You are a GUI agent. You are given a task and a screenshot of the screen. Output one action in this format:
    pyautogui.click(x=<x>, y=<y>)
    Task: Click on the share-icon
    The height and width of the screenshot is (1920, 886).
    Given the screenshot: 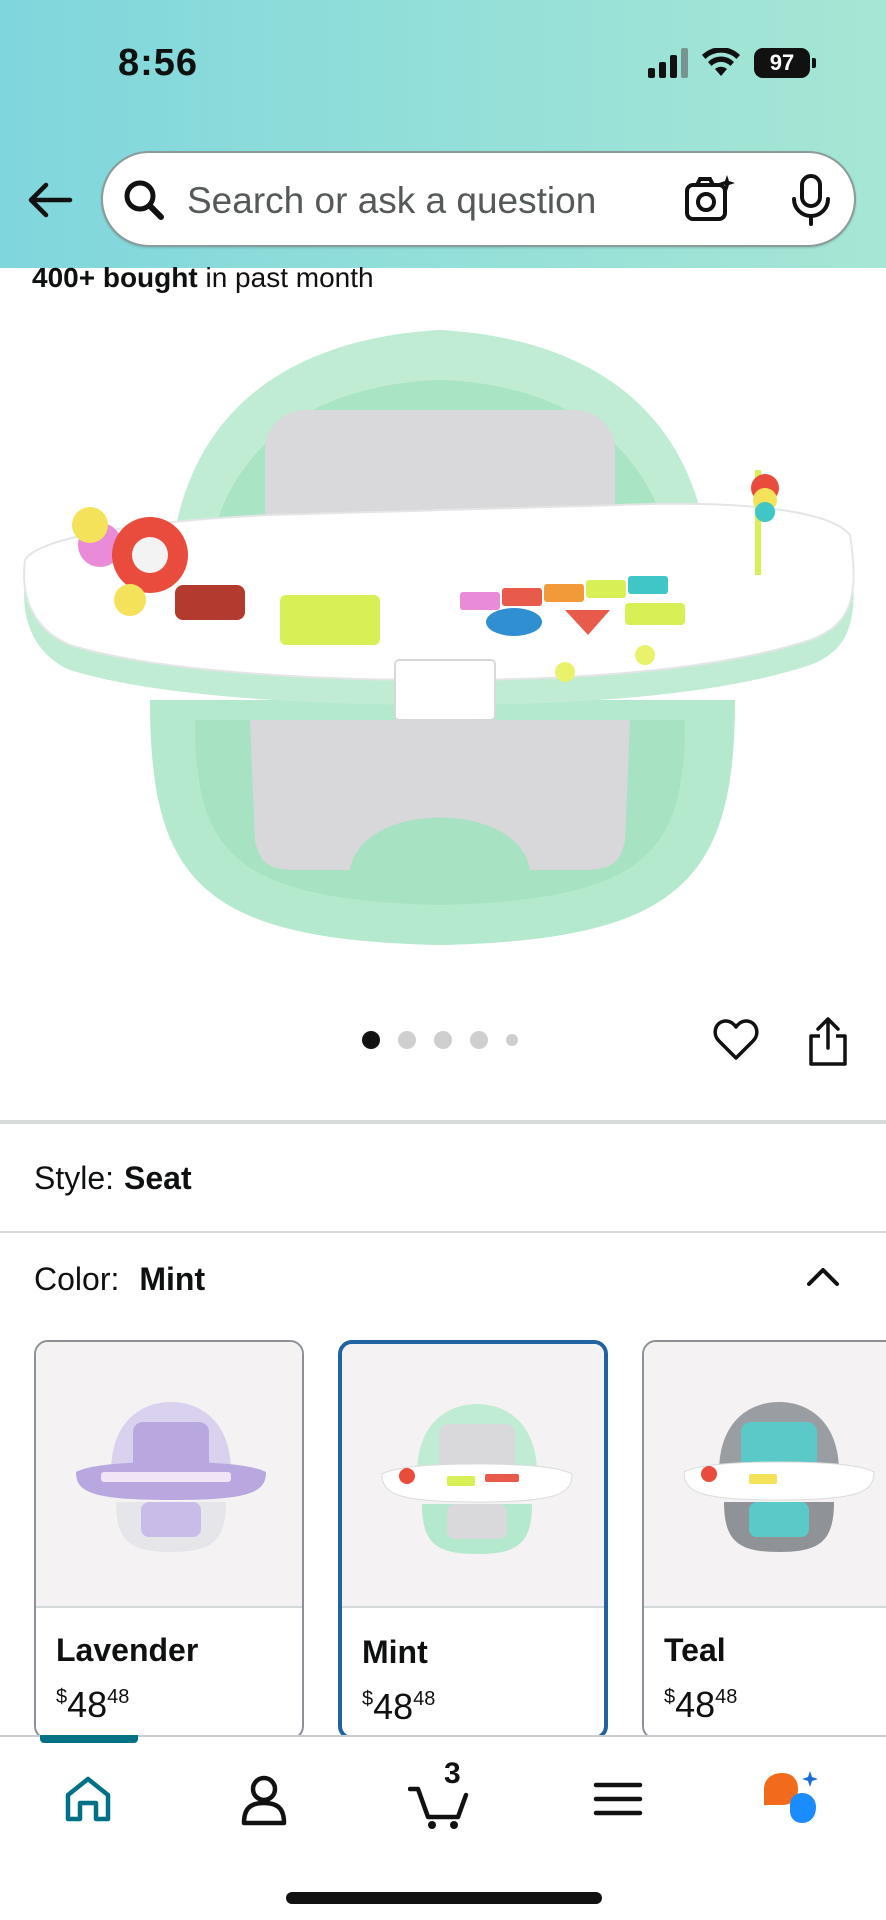 What is the action you would take?
    pyautogui.click(x=828, y=1042)
    